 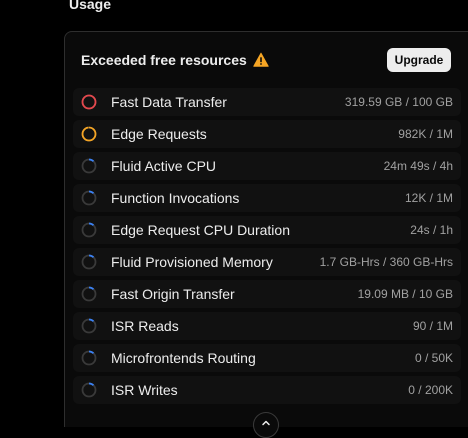 I want to click on resource-value: 982K / 1M, so click(x=425, y=134).